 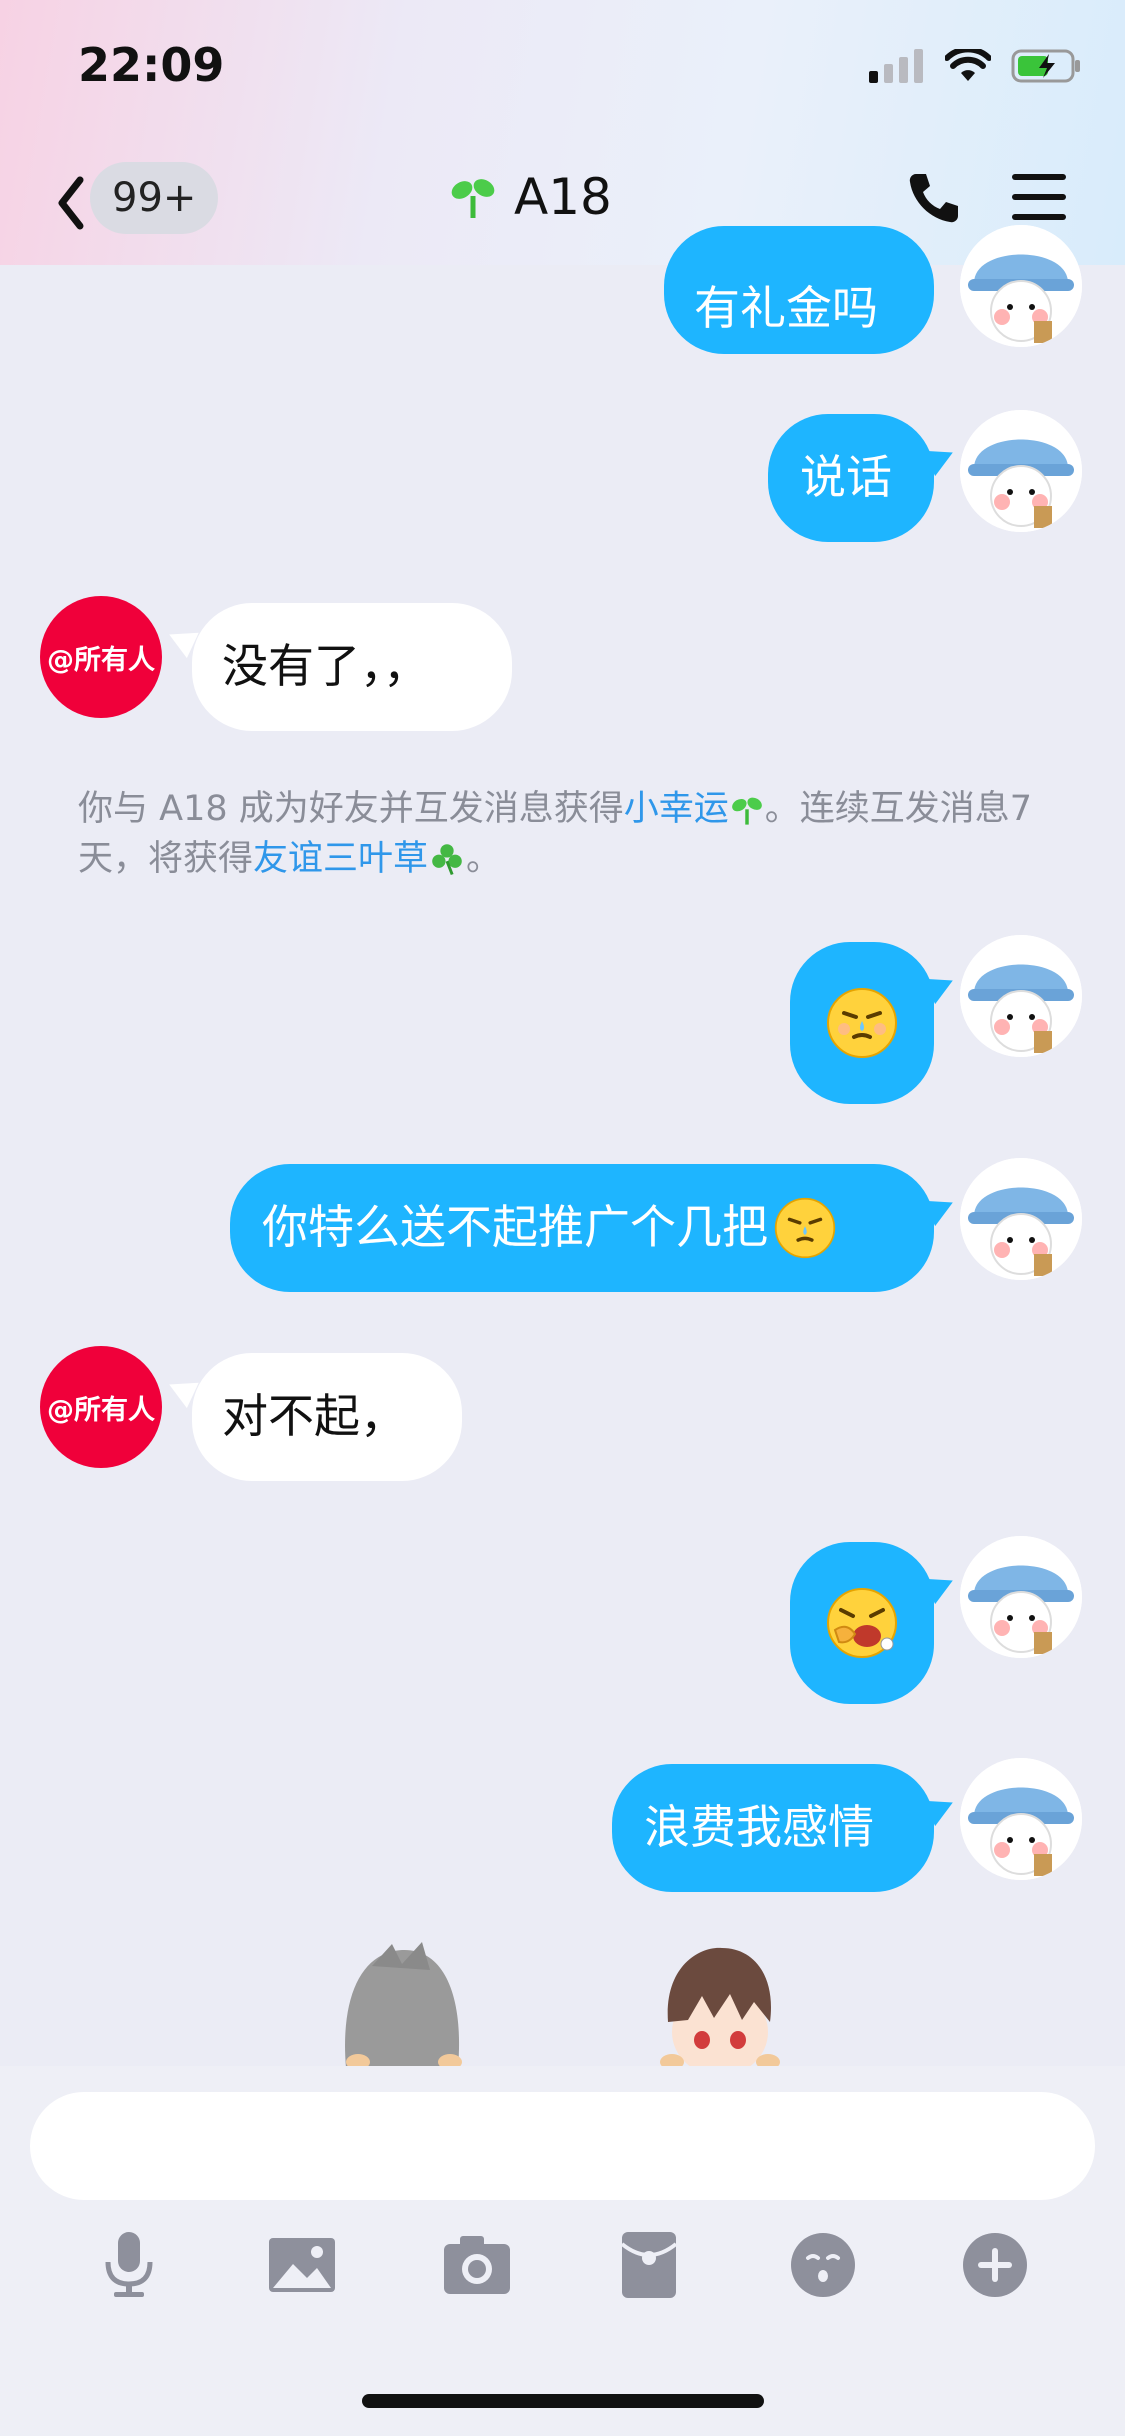 I want to click on status-time: 22:09, so click(x=151, y=65).